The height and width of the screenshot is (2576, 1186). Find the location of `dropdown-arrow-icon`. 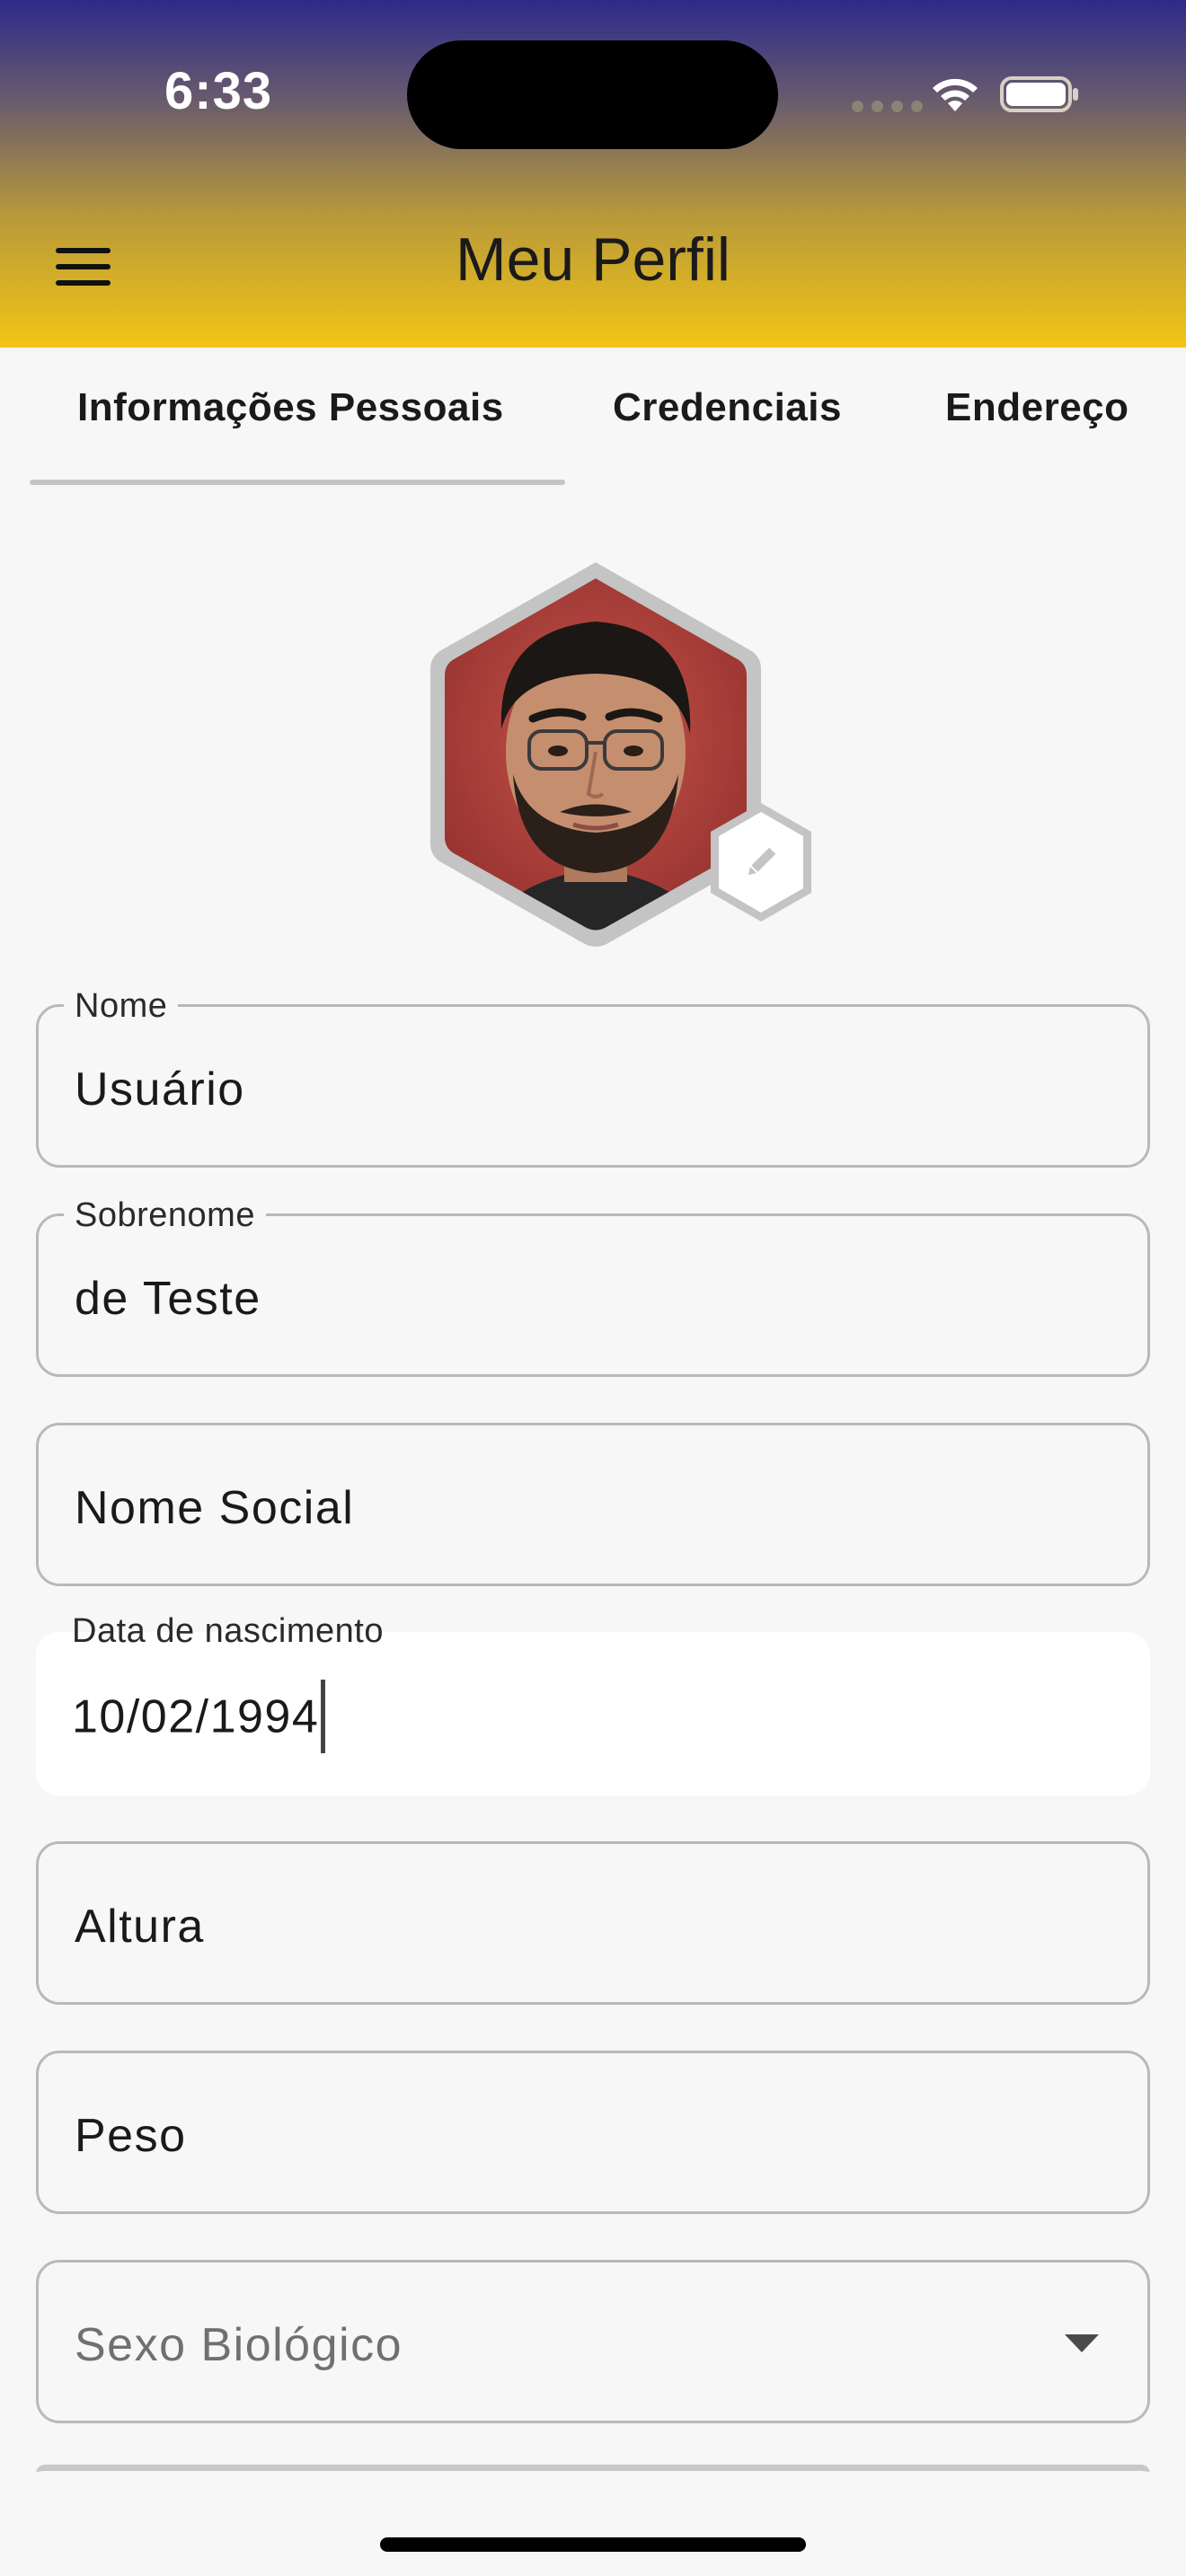

dropdown-arrow-icon is located at coordinates (1082, 2343).